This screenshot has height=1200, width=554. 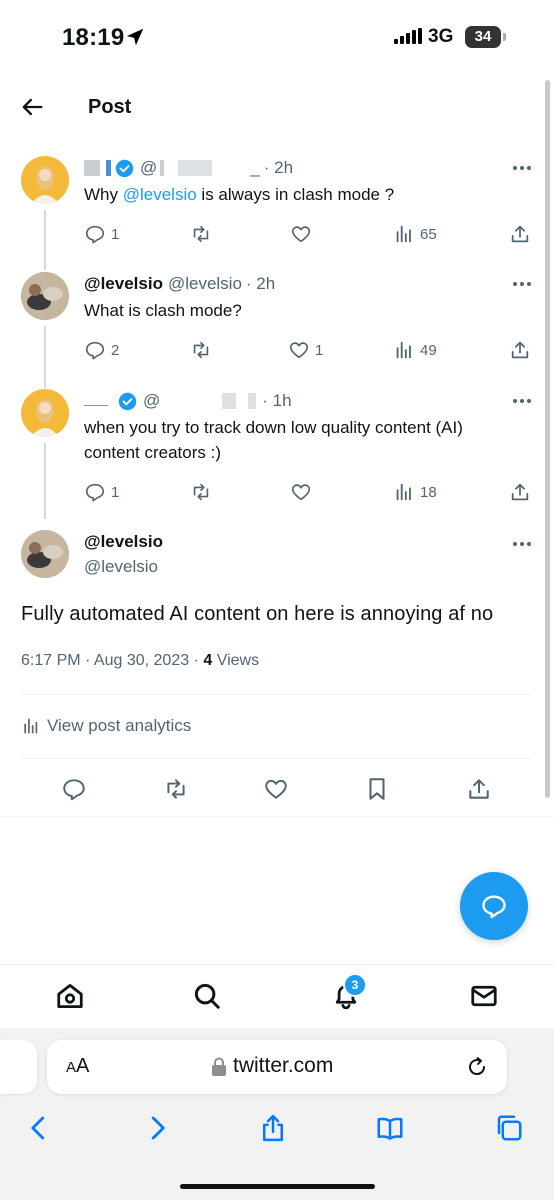 What do you see at coordinates (135, 37) in the screenshot?
I see `location-arrow-icon` at bounding box center [135, 37].